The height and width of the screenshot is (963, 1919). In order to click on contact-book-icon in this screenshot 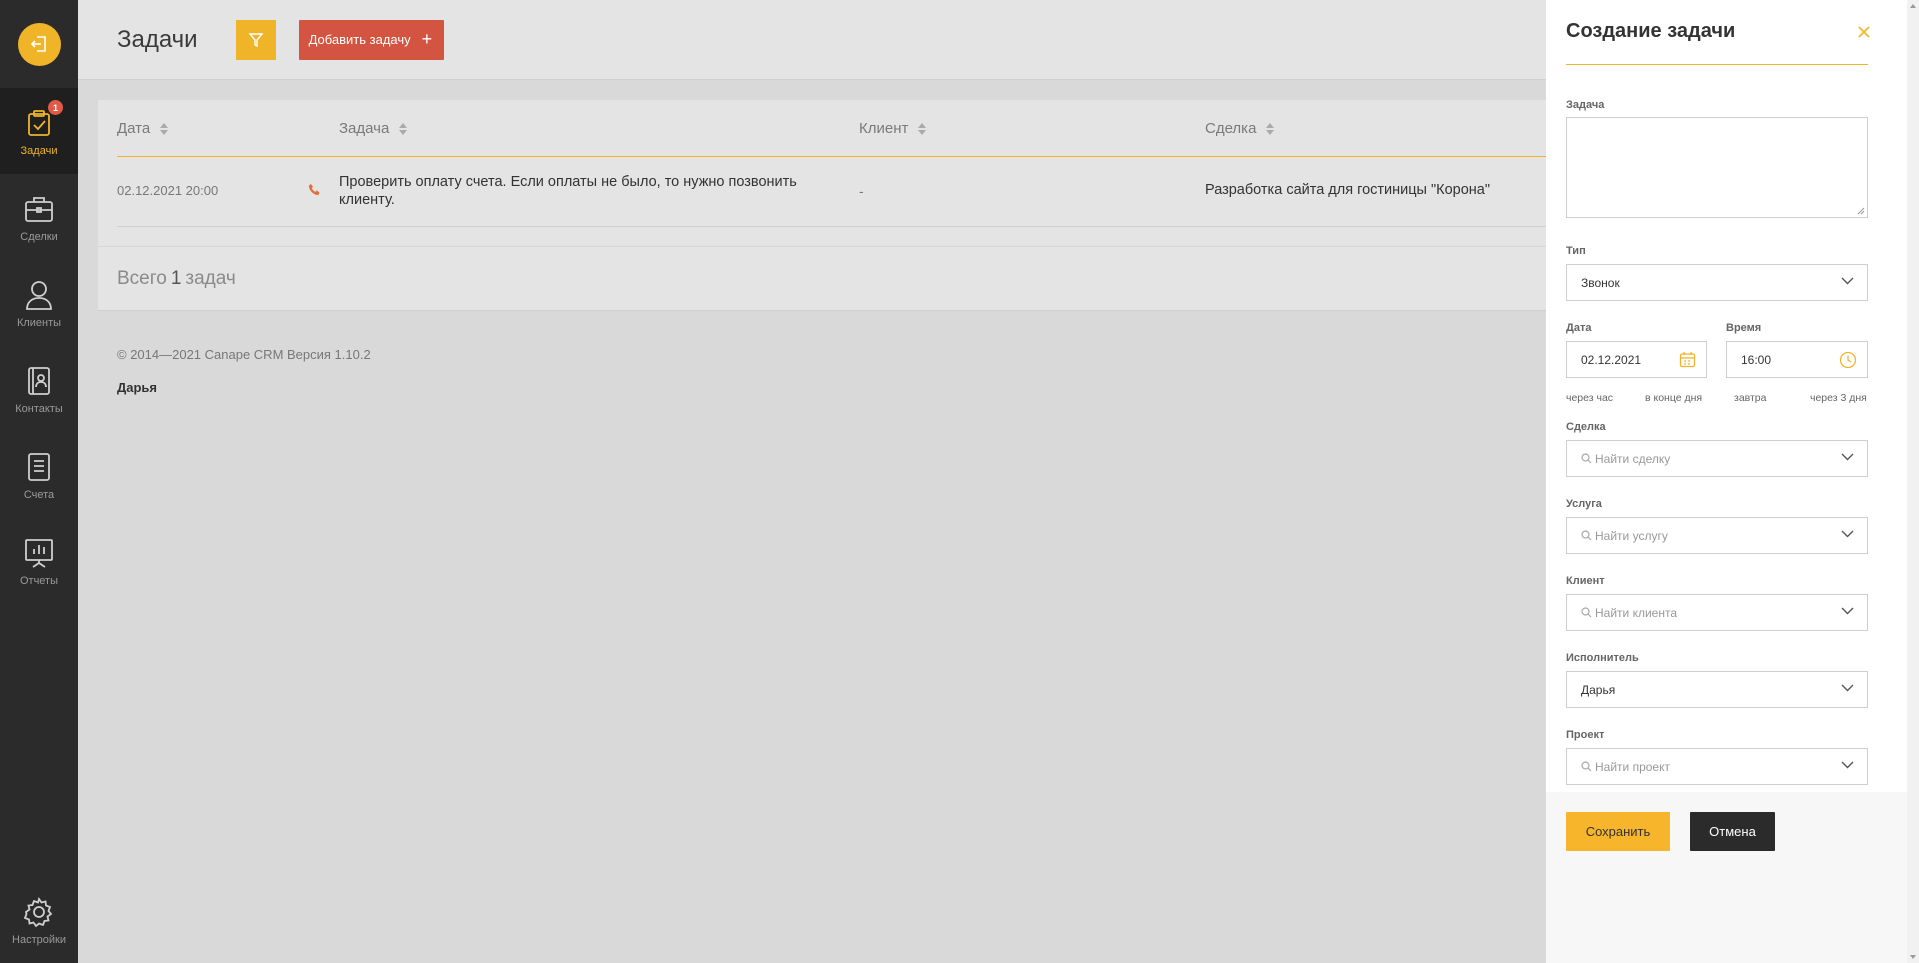, I will do `click(39, 381)`.